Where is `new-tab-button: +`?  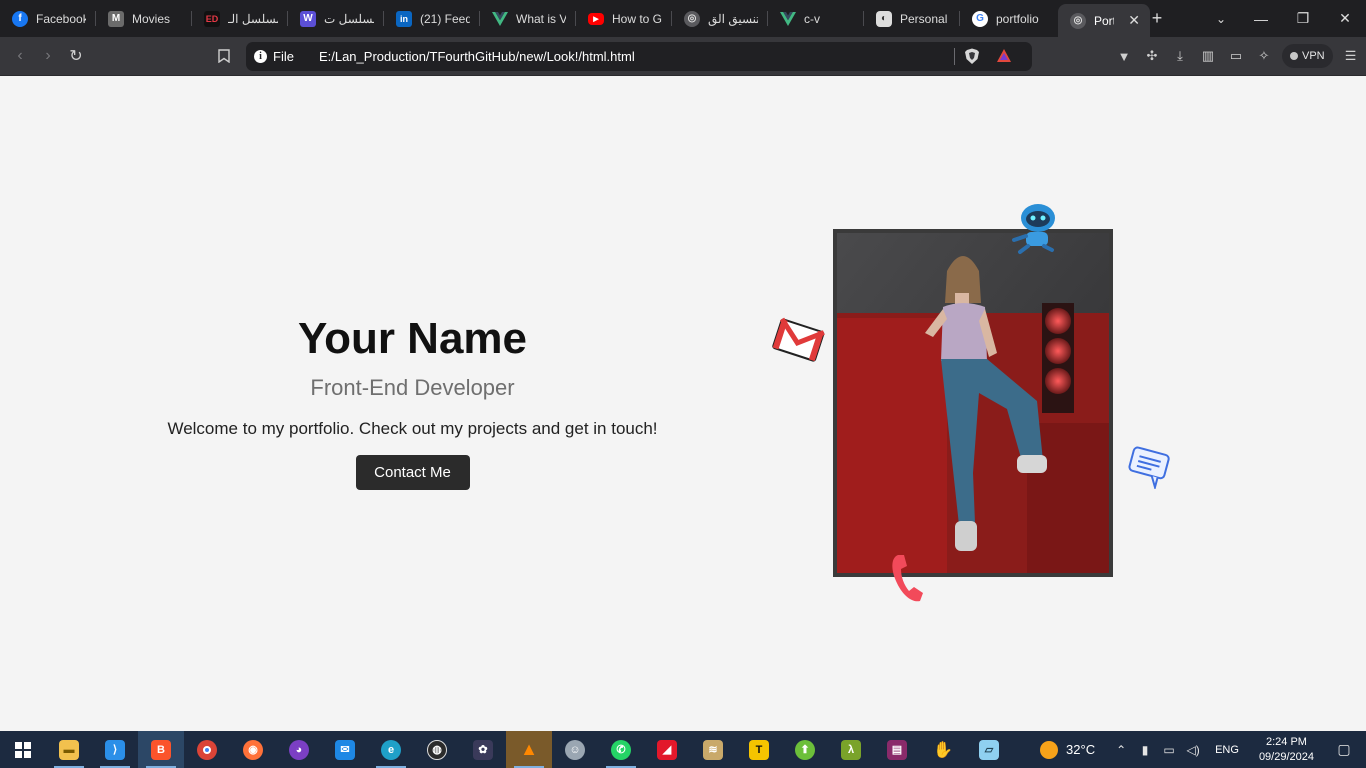 new-tab-button: + is located at coordinates (1157, 19).